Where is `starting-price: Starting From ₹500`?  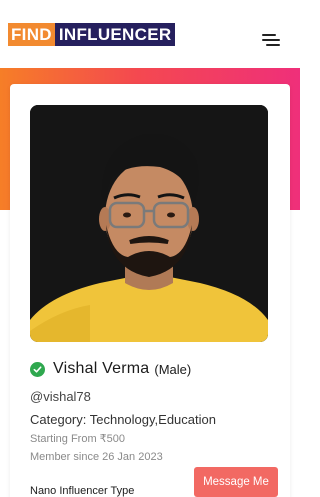
starting-price: Starting From ₹500 is located at coordinates (78, 439).